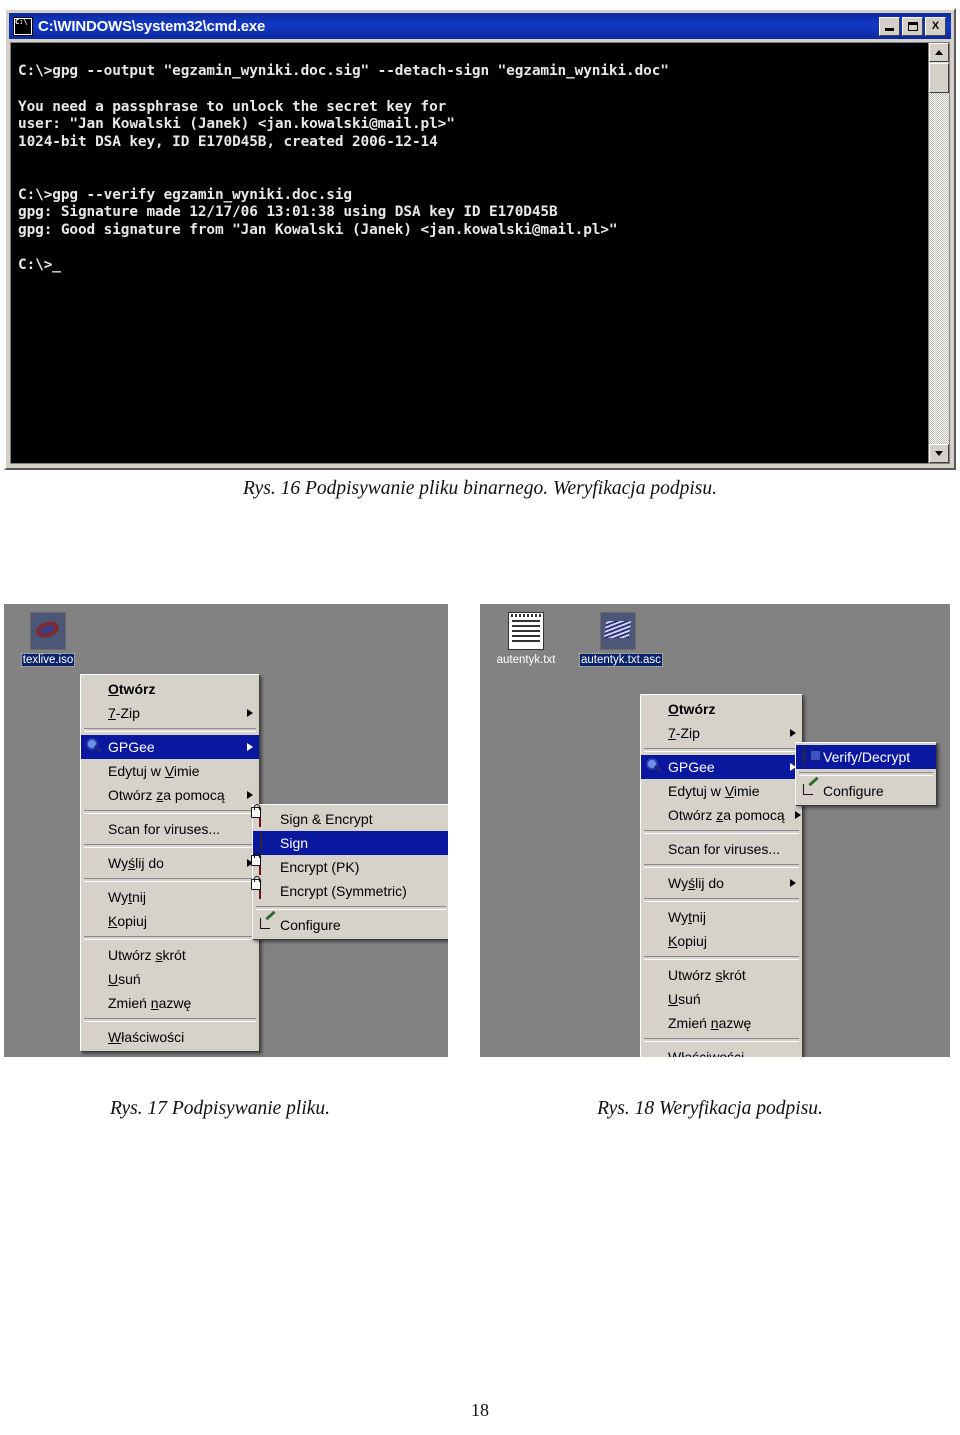  Describe the element at coordinates (349, 817) in the screenshot. I see `submenu-item-sign-encrypt: Sign & Encrypt` at that location.